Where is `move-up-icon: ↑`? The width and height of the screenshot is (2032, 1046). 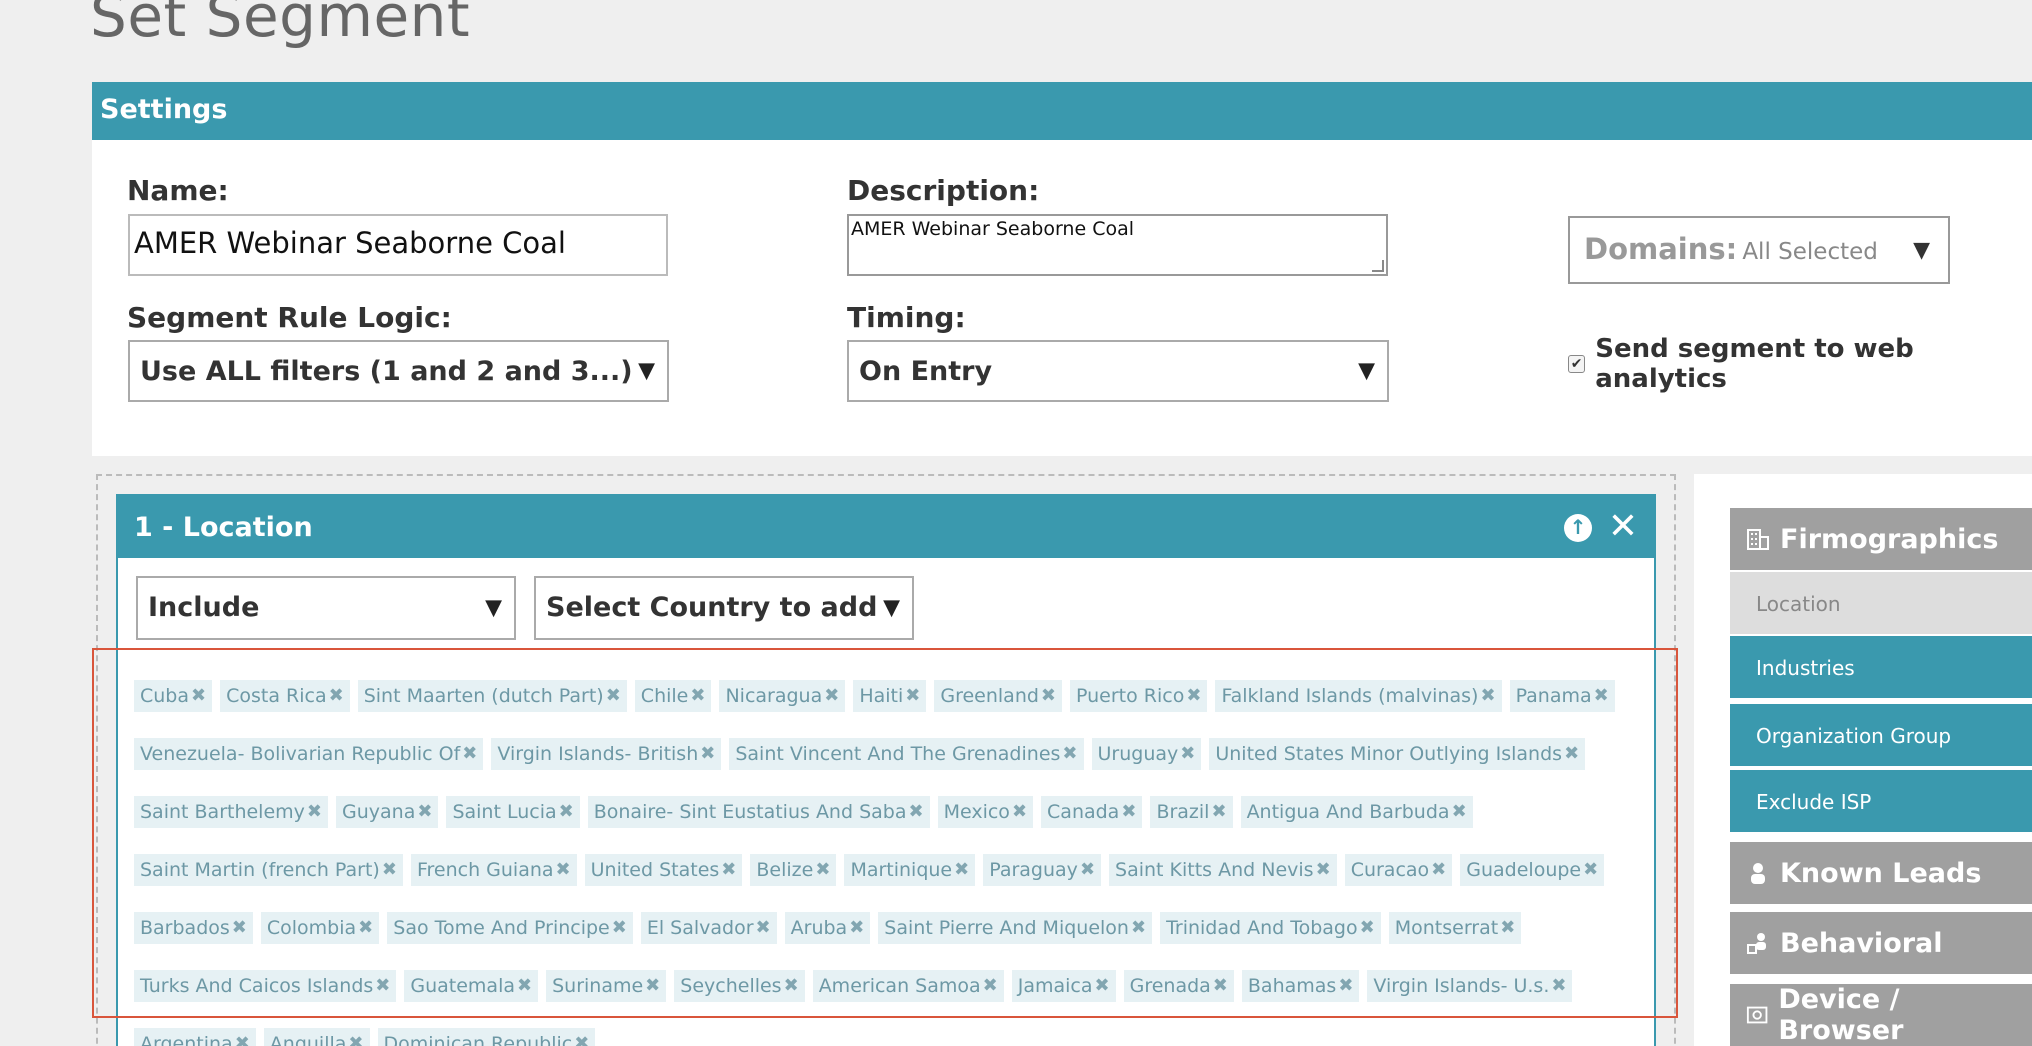
move-up-icon: ↑ is located at coordinates (1578, 528).